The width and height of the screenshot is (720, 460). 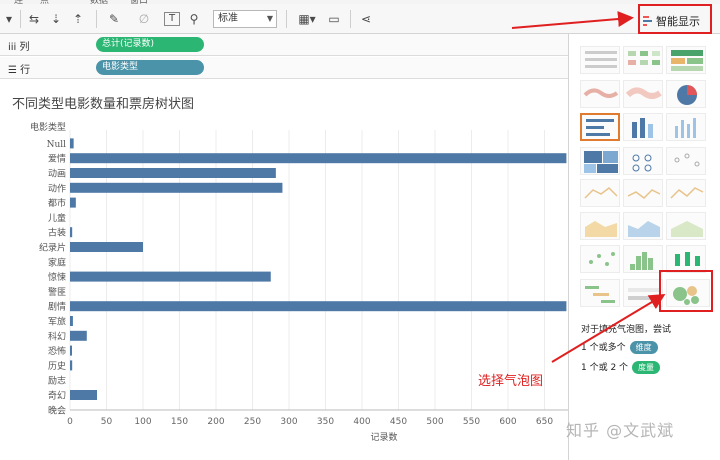 I want to click on chart-title: 不同类型电影数量和票房树状图, so click(x=103, y=104).